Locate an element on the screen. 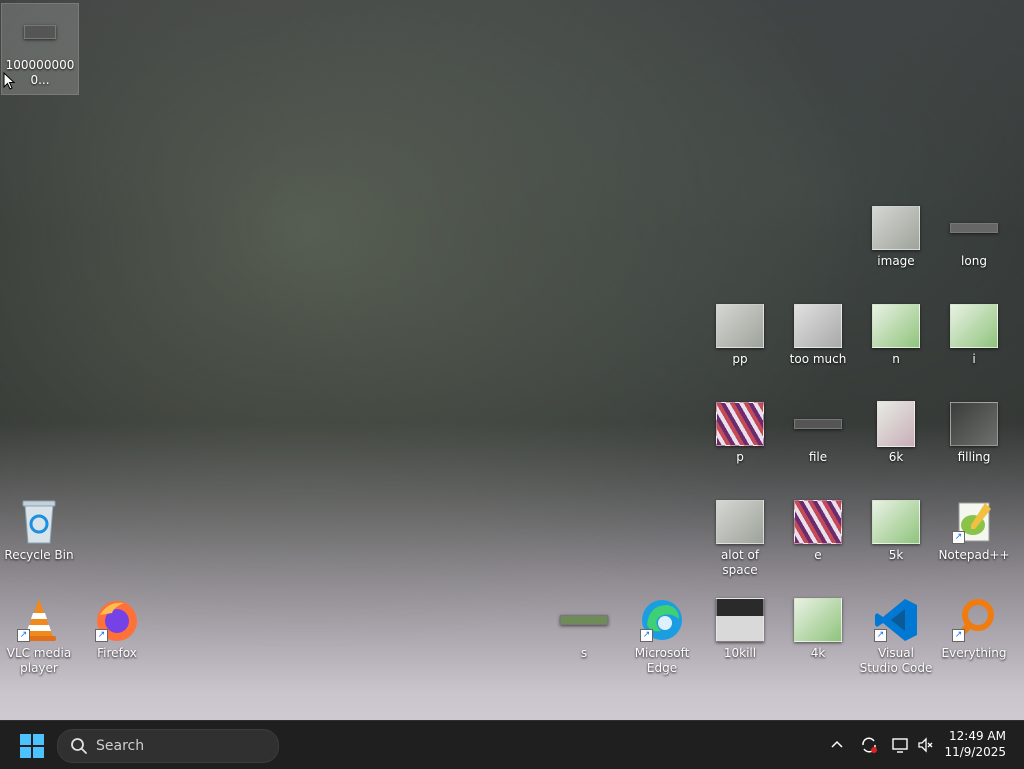 The width and height of the screenshot is (1024, 769). volume-muted-icon is located at coordinates (926, 745).